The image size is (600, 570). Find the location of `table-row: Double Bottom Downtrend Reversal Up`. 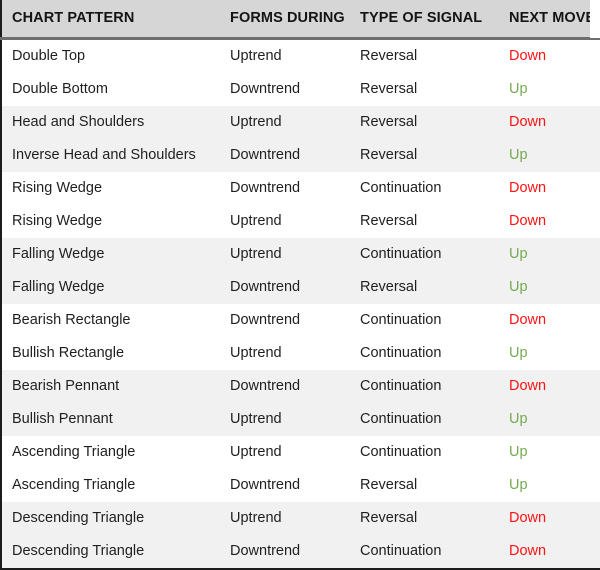

table-row: Double Bottom Downtrend Reversal Up is located at coordinates (300, 89).